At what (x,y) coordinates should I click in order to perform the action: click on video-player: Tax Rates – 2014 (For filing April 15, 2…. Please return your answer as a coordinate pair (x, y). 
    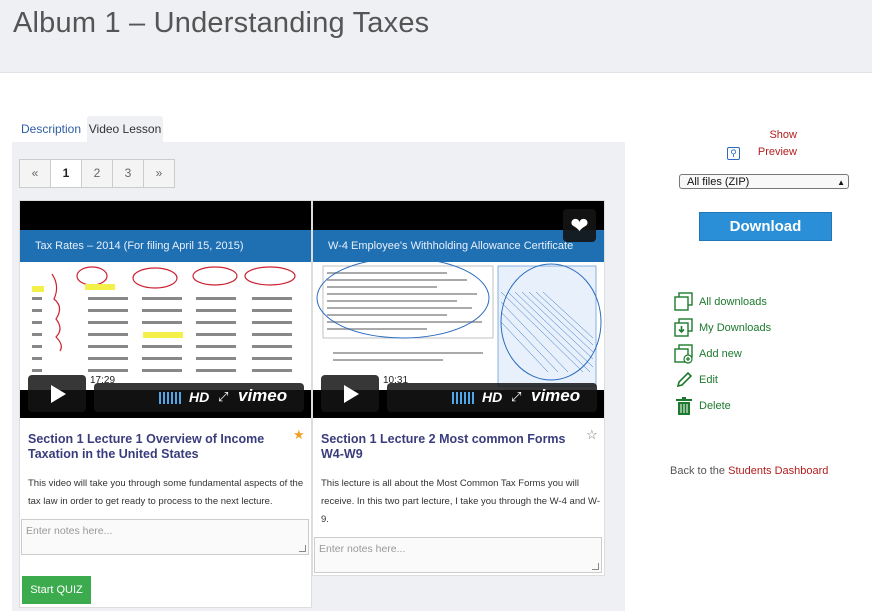
    Looking at the image, I should click on (165, 309).